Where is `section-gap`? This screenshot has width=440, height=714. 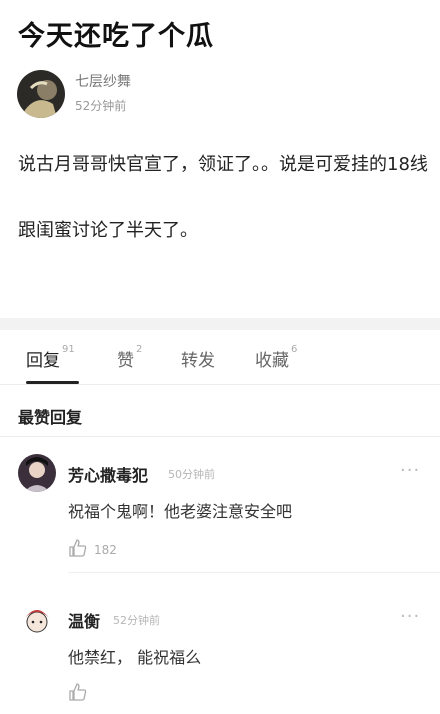
section-gap is located at coordinates (220, 324).